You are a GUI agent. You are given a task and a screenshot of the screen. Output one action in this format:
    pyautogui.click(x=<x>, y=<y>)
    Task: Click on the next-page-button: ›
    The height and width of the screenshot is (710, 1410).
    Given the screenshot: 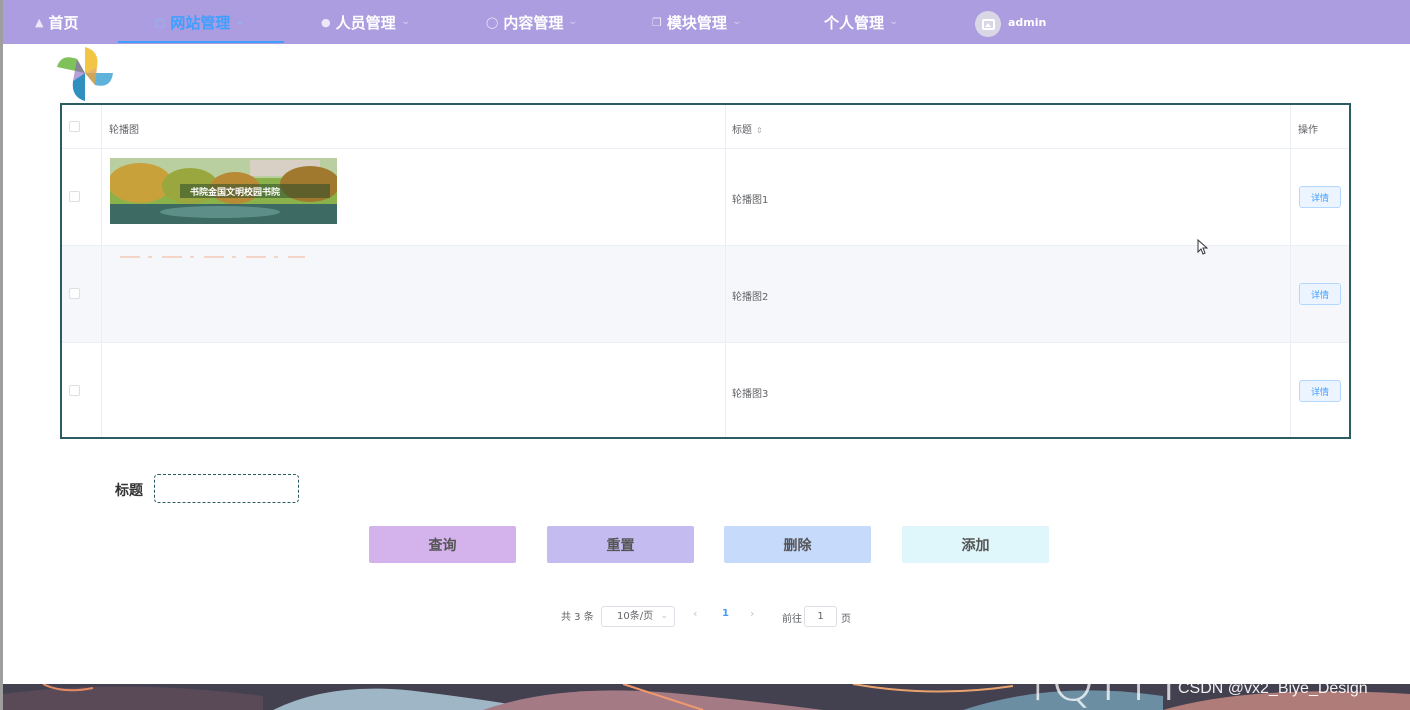 What is the action you would take?
    pyautogui.click(x=752, y=613)
    